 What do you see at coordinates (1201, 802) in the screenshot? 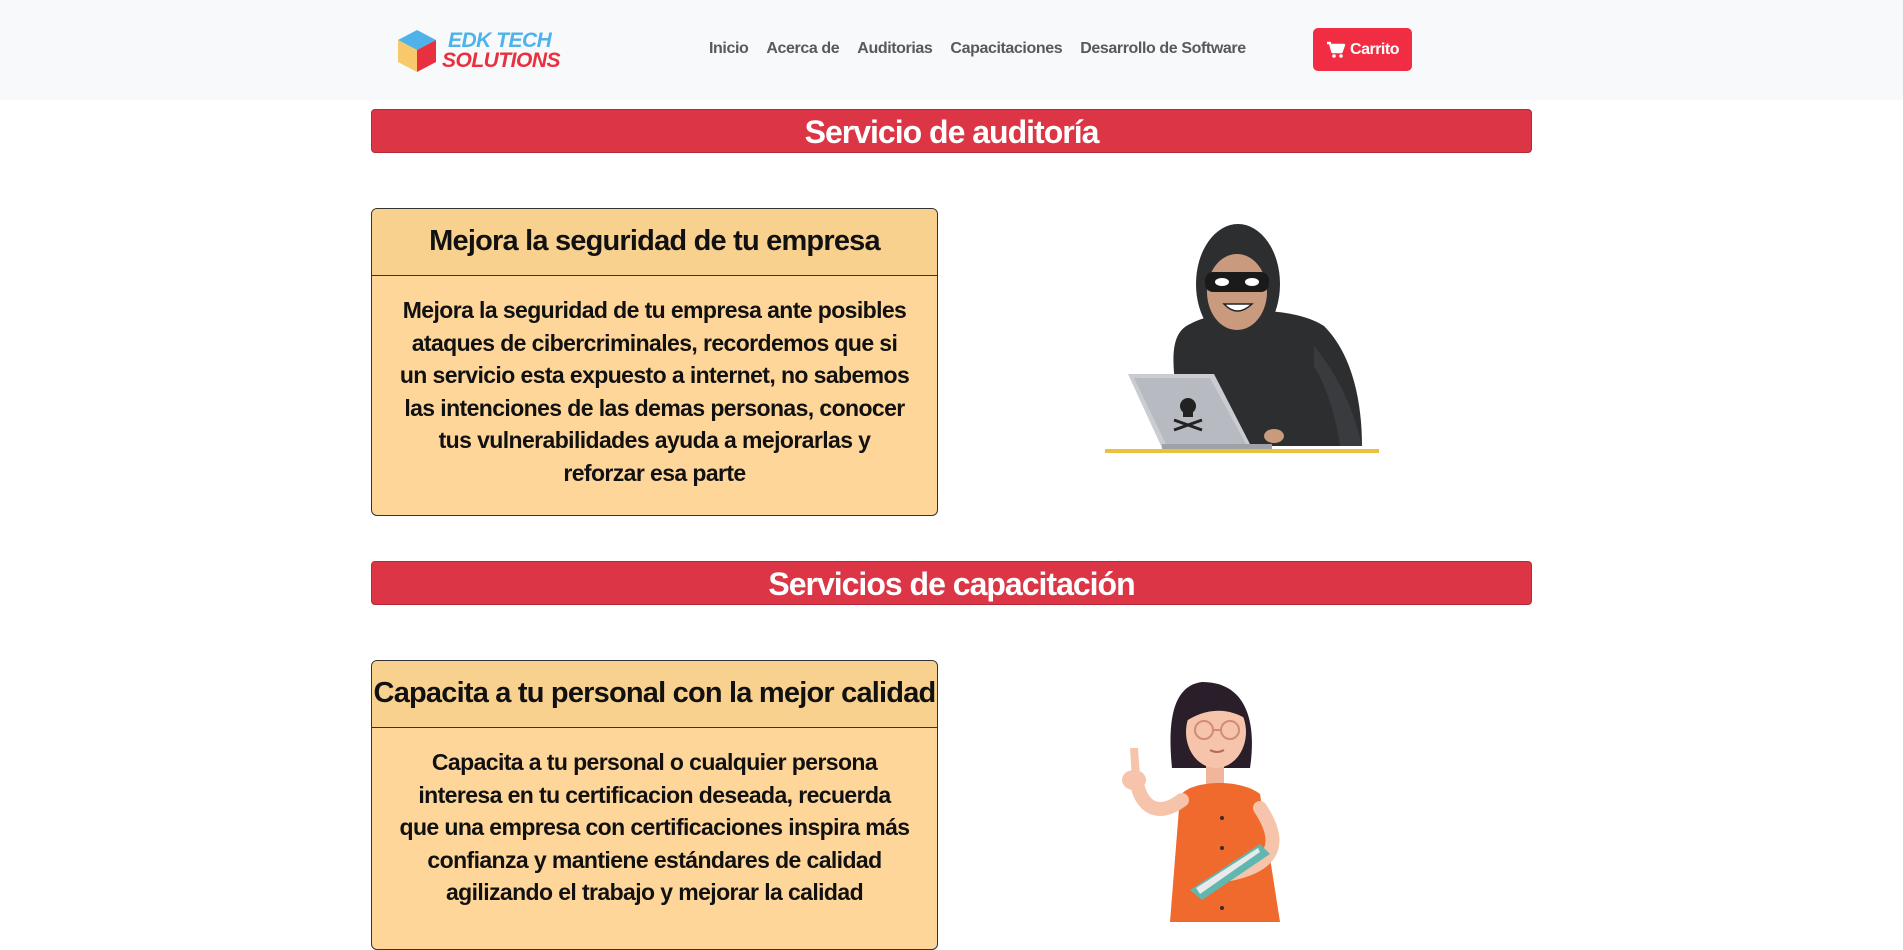
I see `teacher-illustration` at bounding box center [1201, 802].